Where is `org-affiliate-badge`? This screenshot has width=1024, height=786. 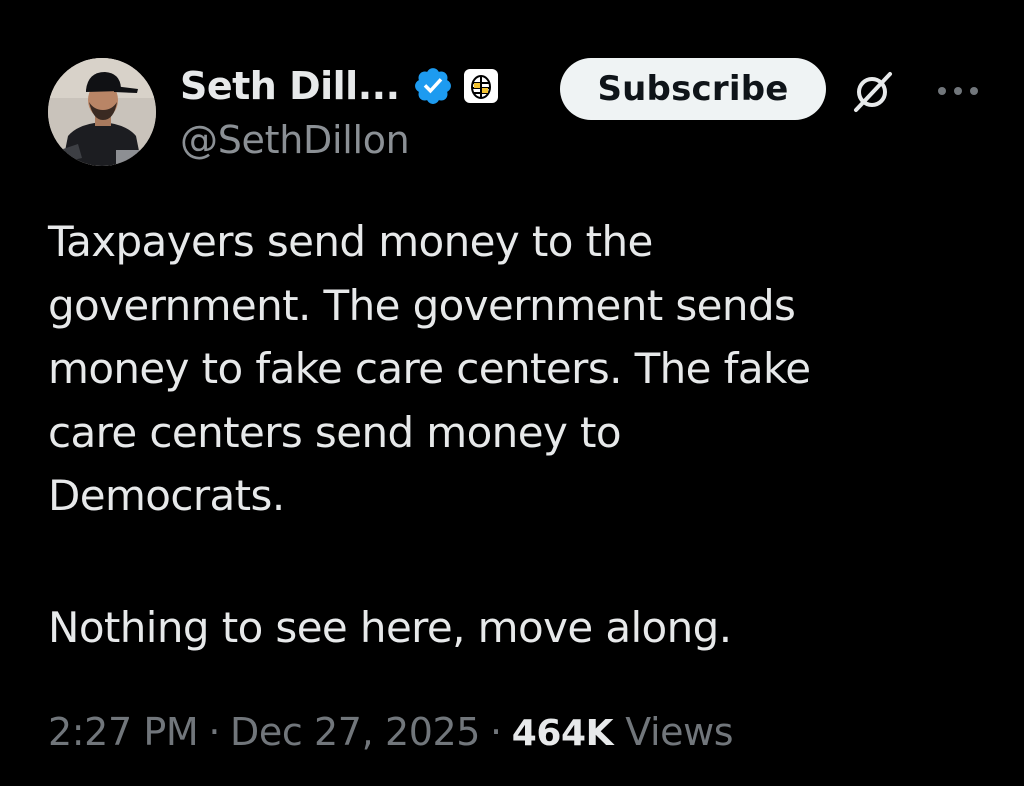
org-affiliate-badge is located at coordinates (480, 86).